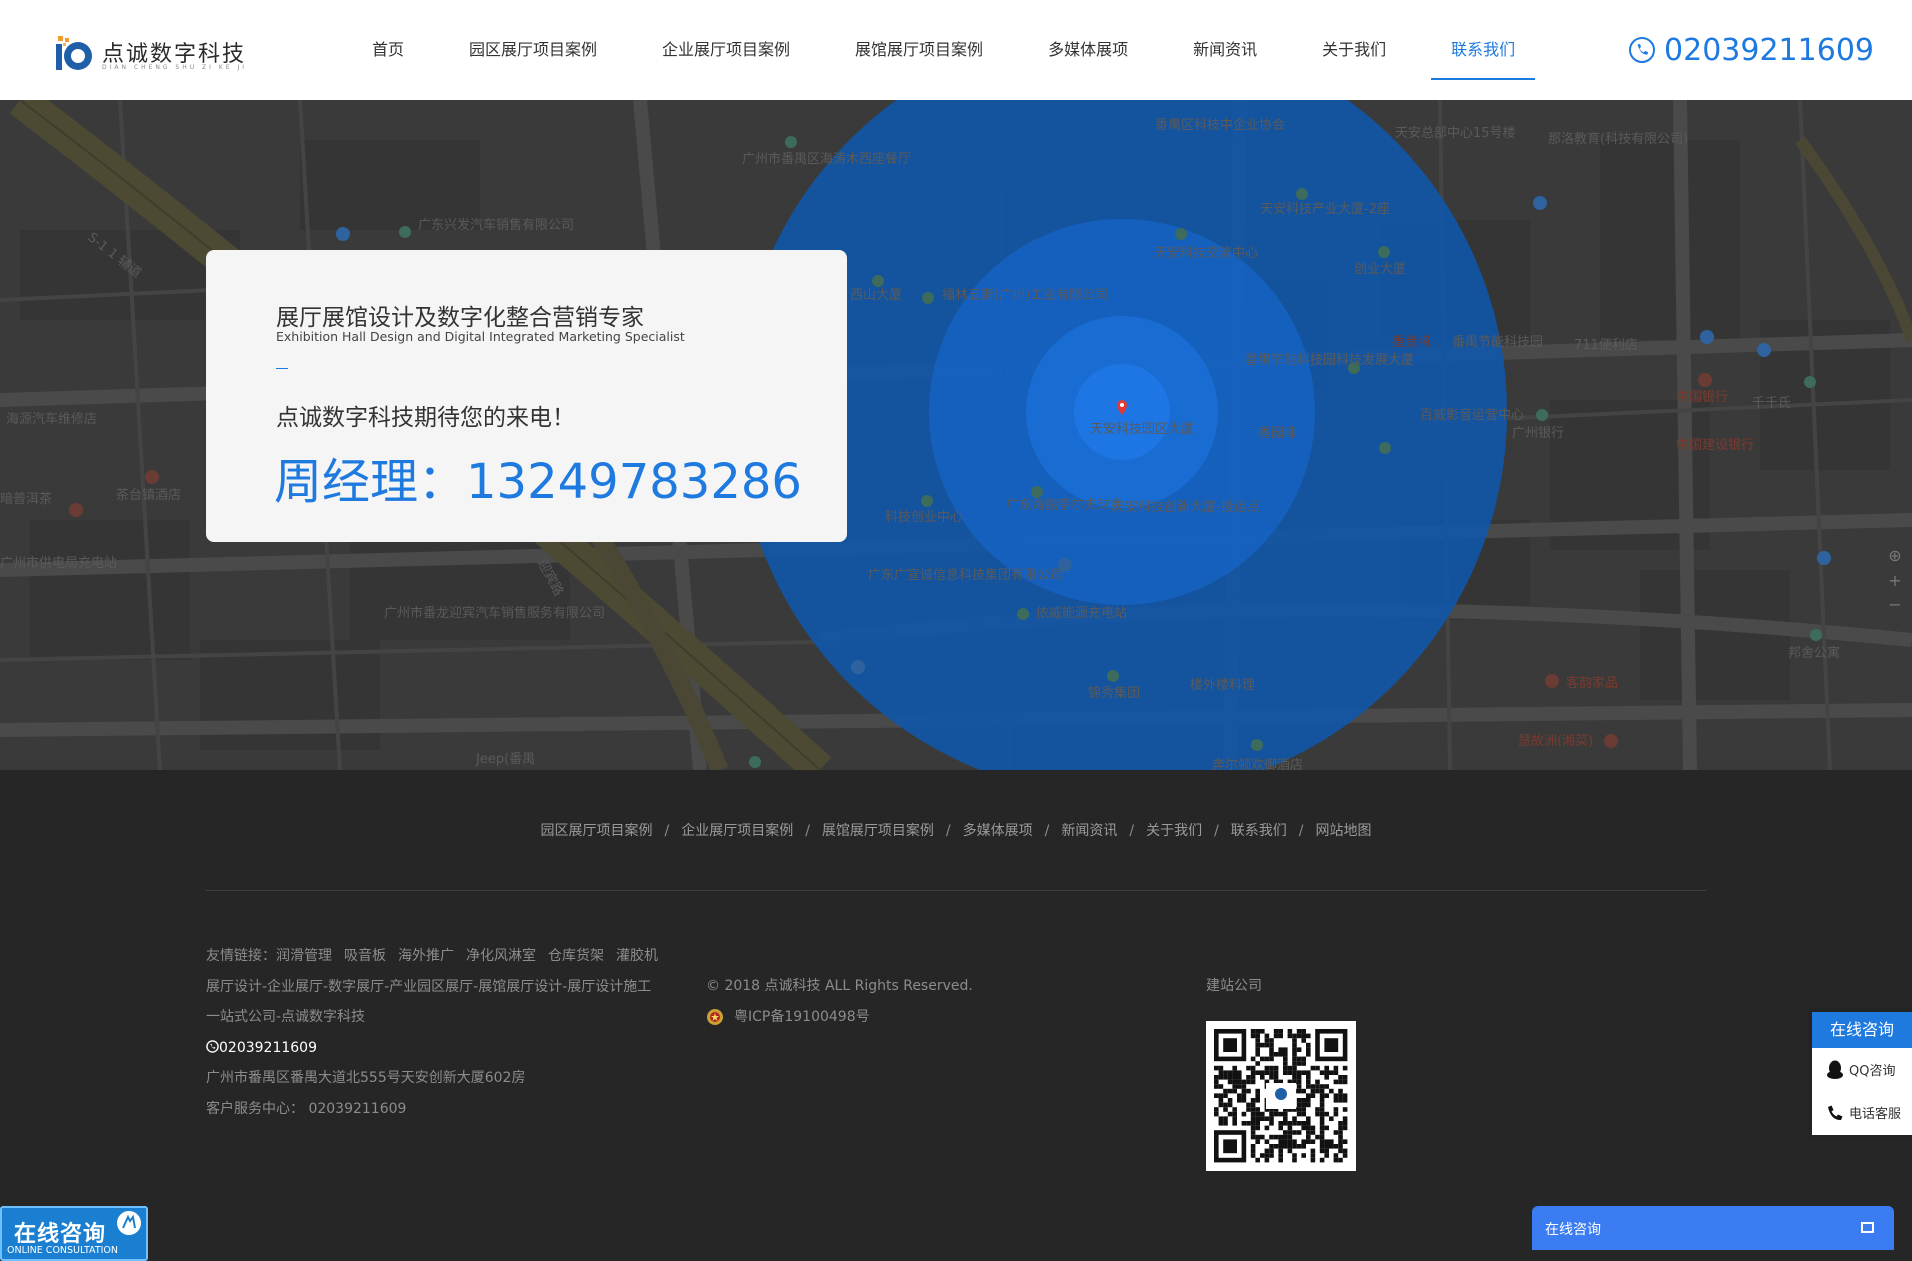 The height and width of the screenshot is (1261, 1912). I want to click on map-poi-label: 番禺节能科技园科技发展大厦, so click(1330, 360).